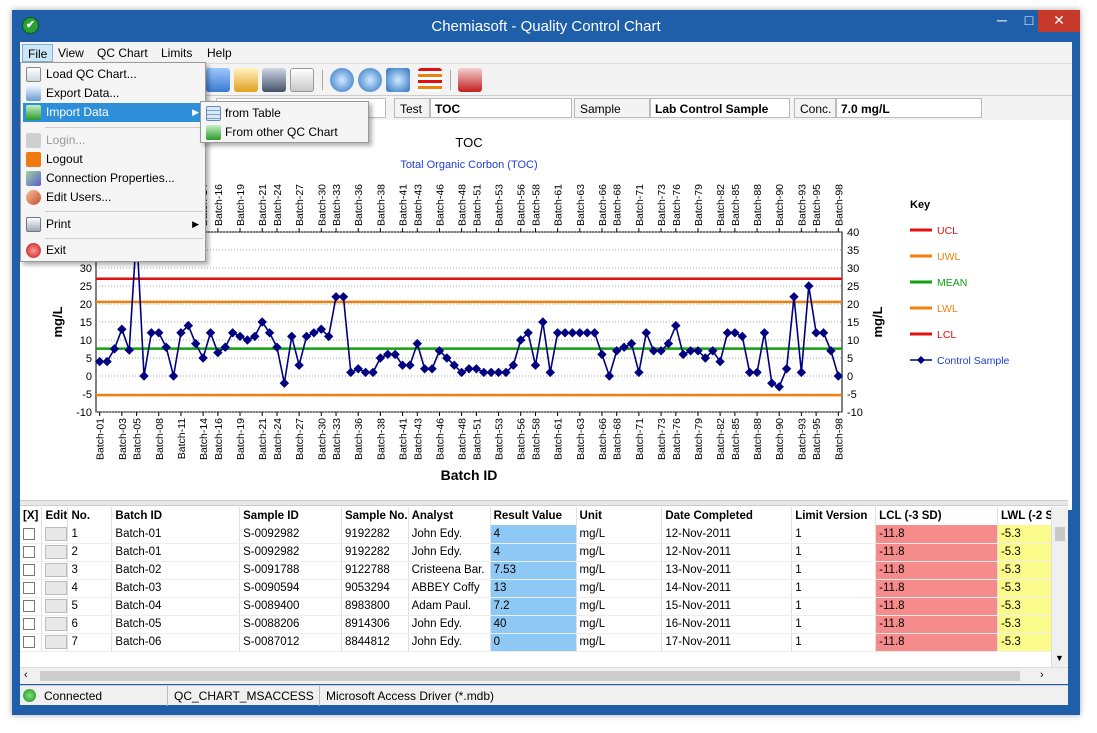  I want to click on minimize-button: ─, so click(1002, 21).